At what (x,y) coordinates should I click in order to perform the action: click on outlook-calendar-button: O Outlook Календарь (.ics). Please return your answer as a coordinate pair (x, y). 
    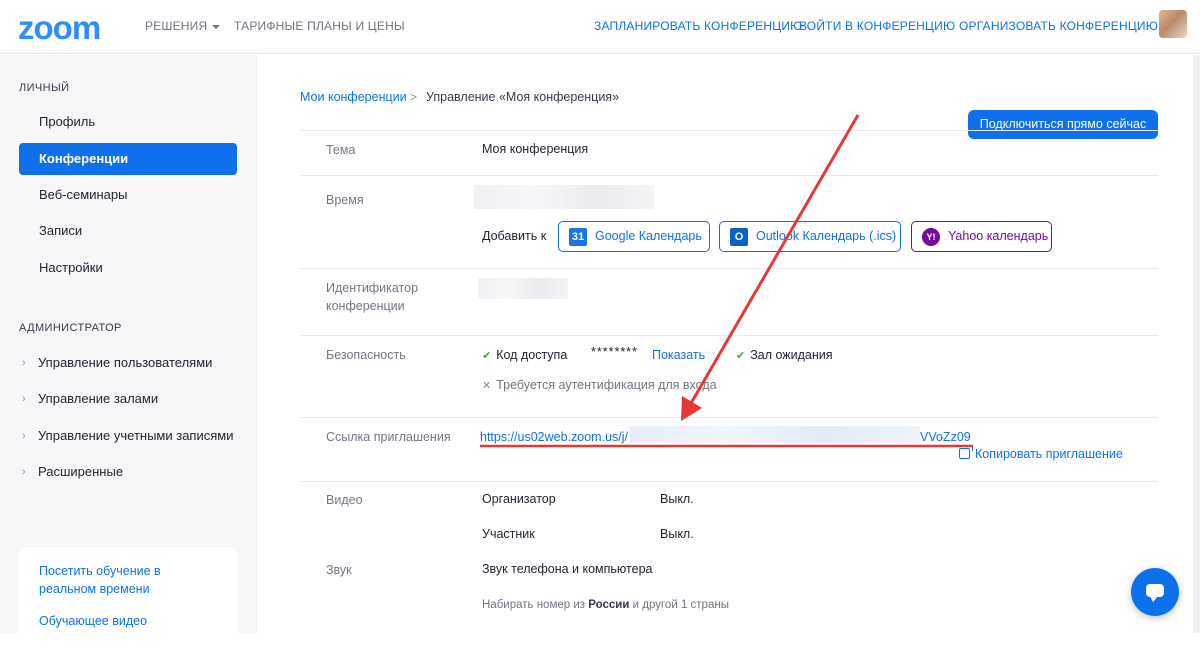
    Looking at the image, I should click on (810, 236).